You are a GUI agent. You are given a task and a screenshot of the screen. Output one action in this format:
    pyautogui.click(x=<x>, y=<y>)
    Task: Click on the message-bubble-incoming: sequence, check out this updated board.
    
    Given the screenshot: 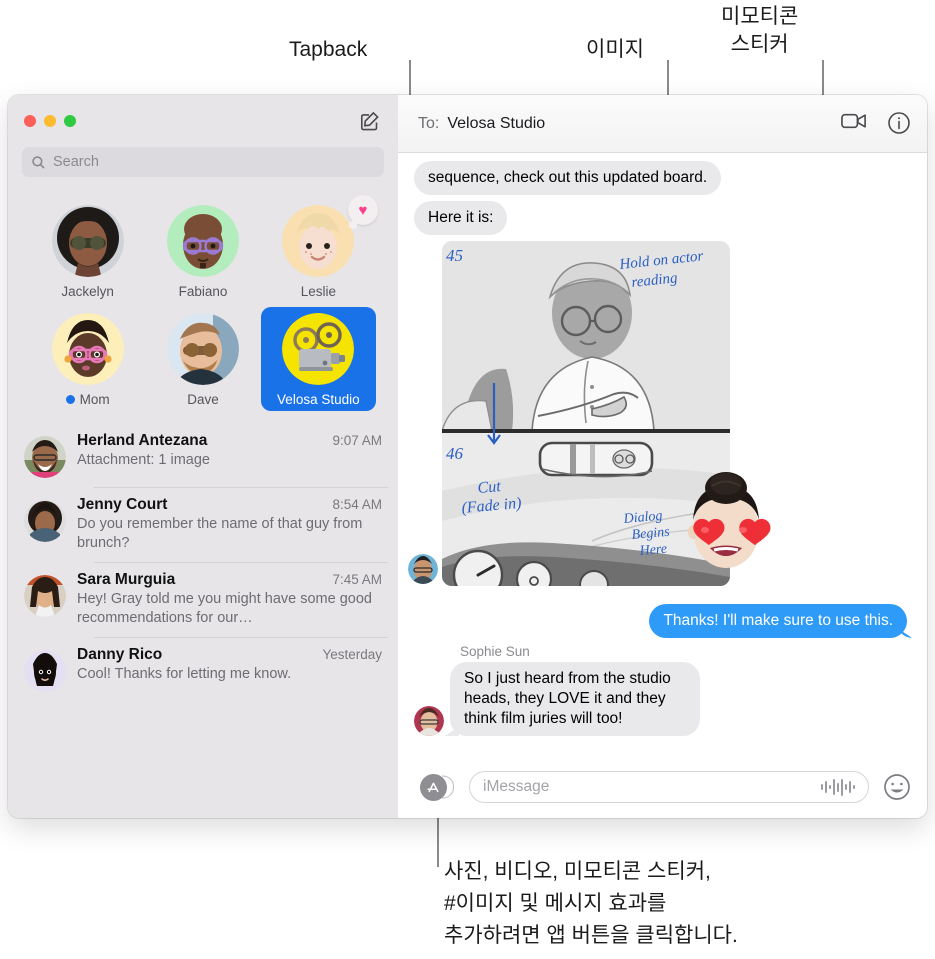 What is the action you would take?
    pyautogui.click(x=568, y=178)
    